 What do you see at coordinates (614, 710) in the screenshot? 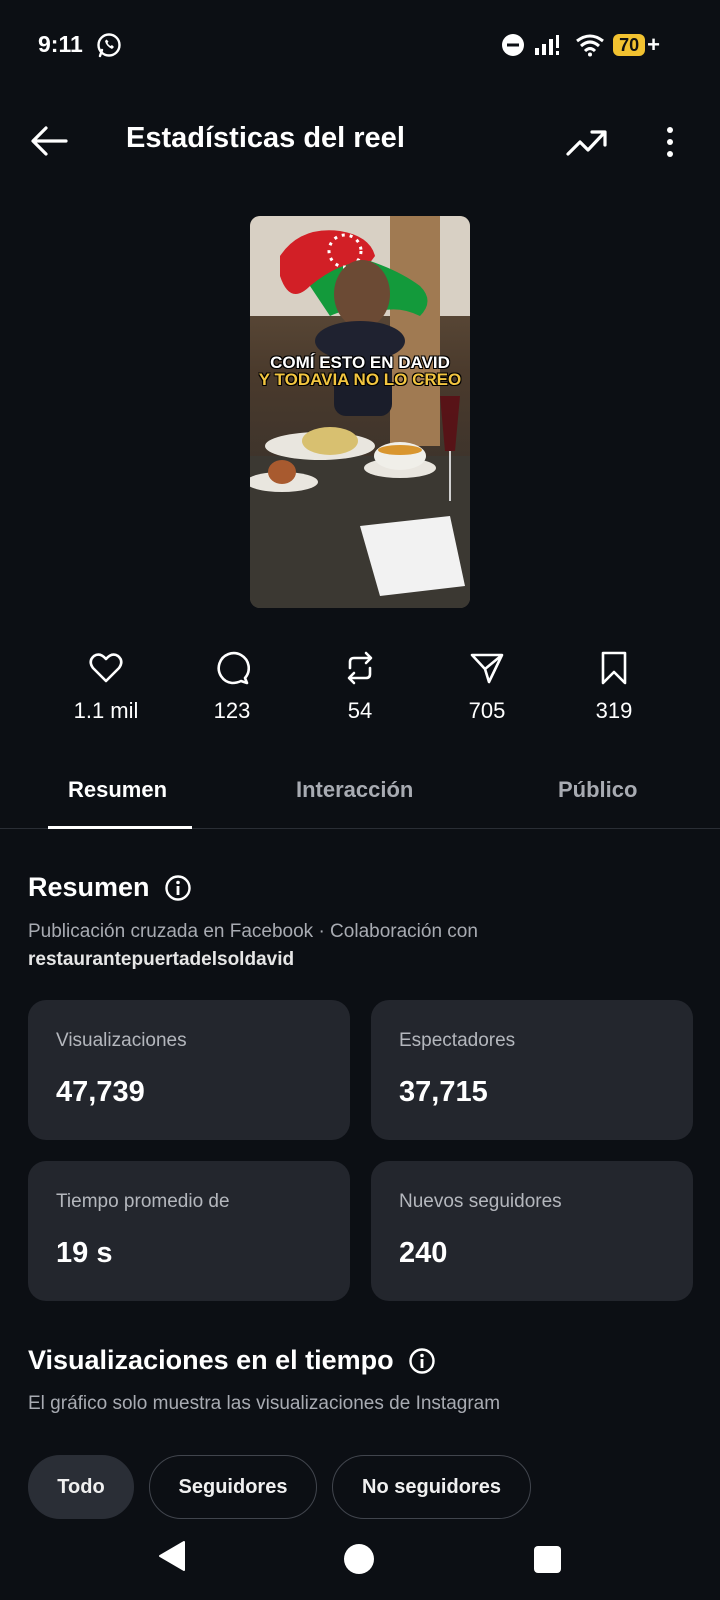
I see `saves-count: 319` at bounding box center [614, 710].